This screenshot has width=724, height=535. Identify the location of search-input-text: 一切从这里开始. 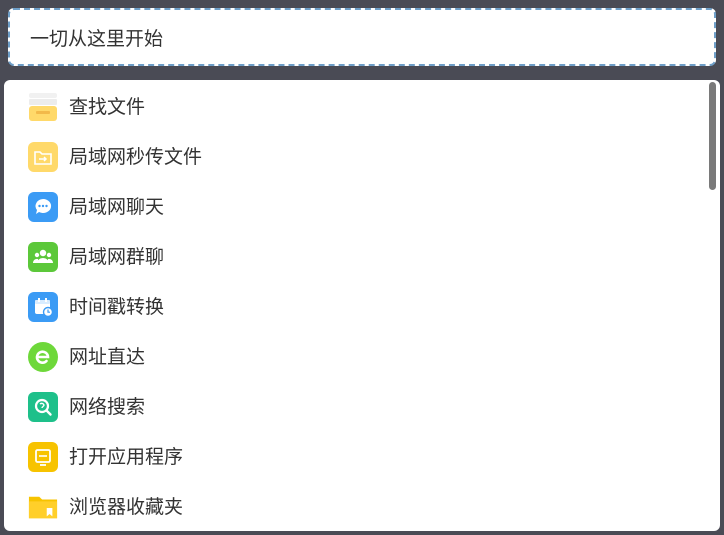
(97, 38).